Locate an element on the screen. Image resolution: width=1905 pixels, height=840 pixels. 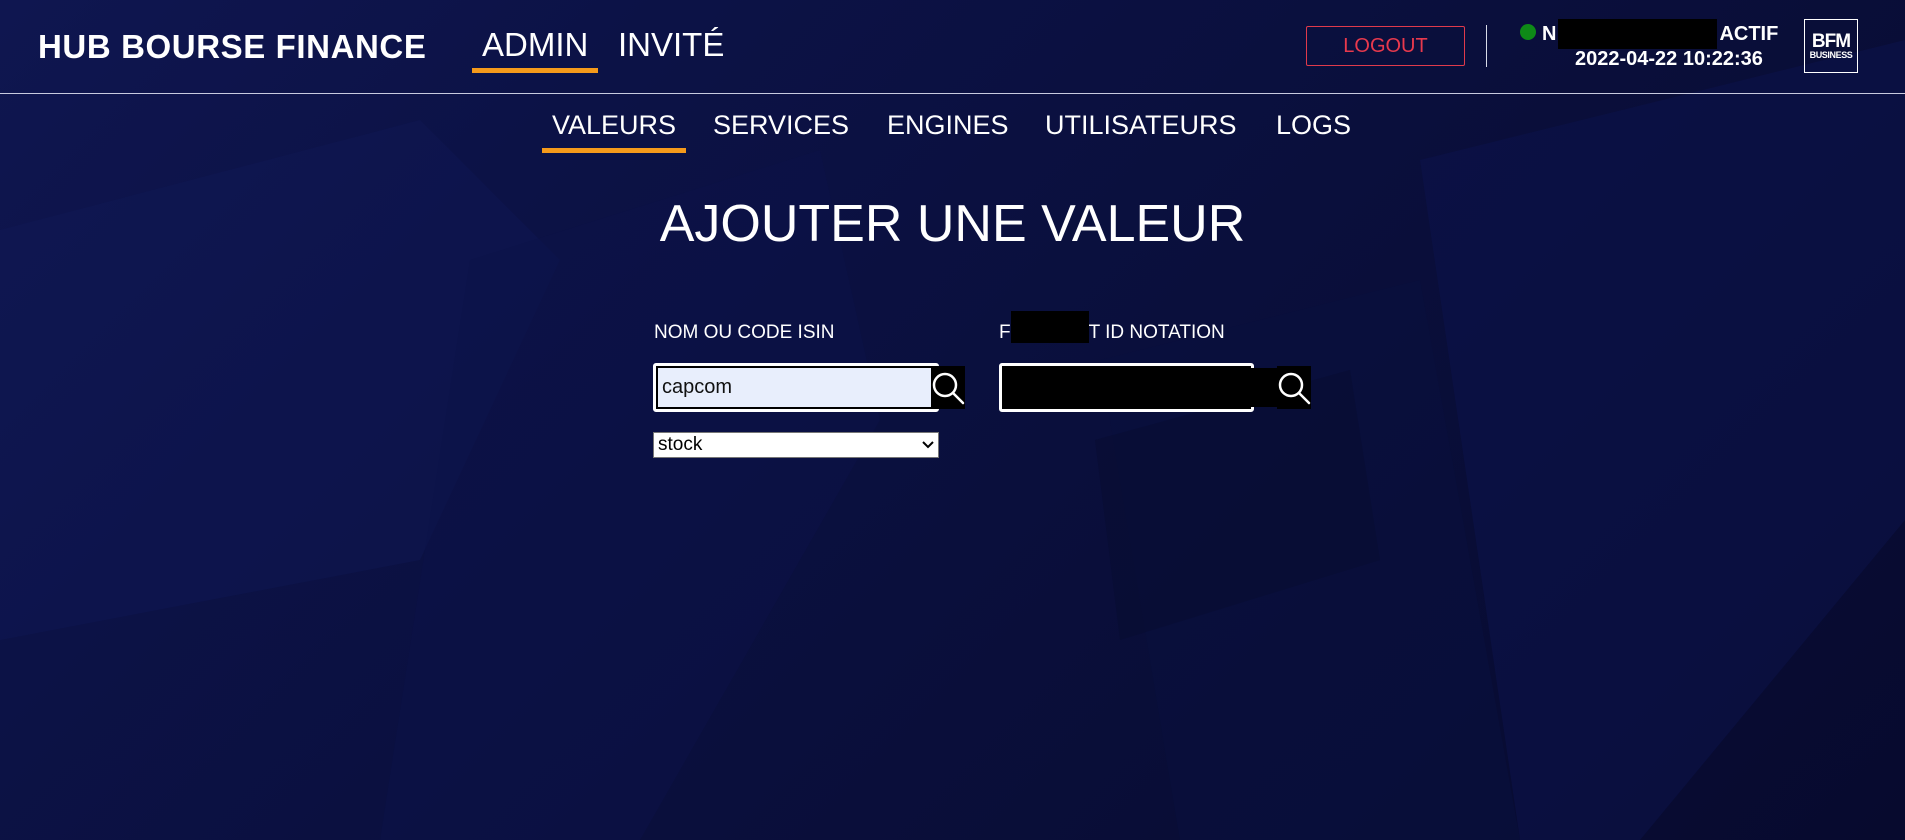
page-title: AJOUTER UNE VALEUR is located at coordinates (952, 224).